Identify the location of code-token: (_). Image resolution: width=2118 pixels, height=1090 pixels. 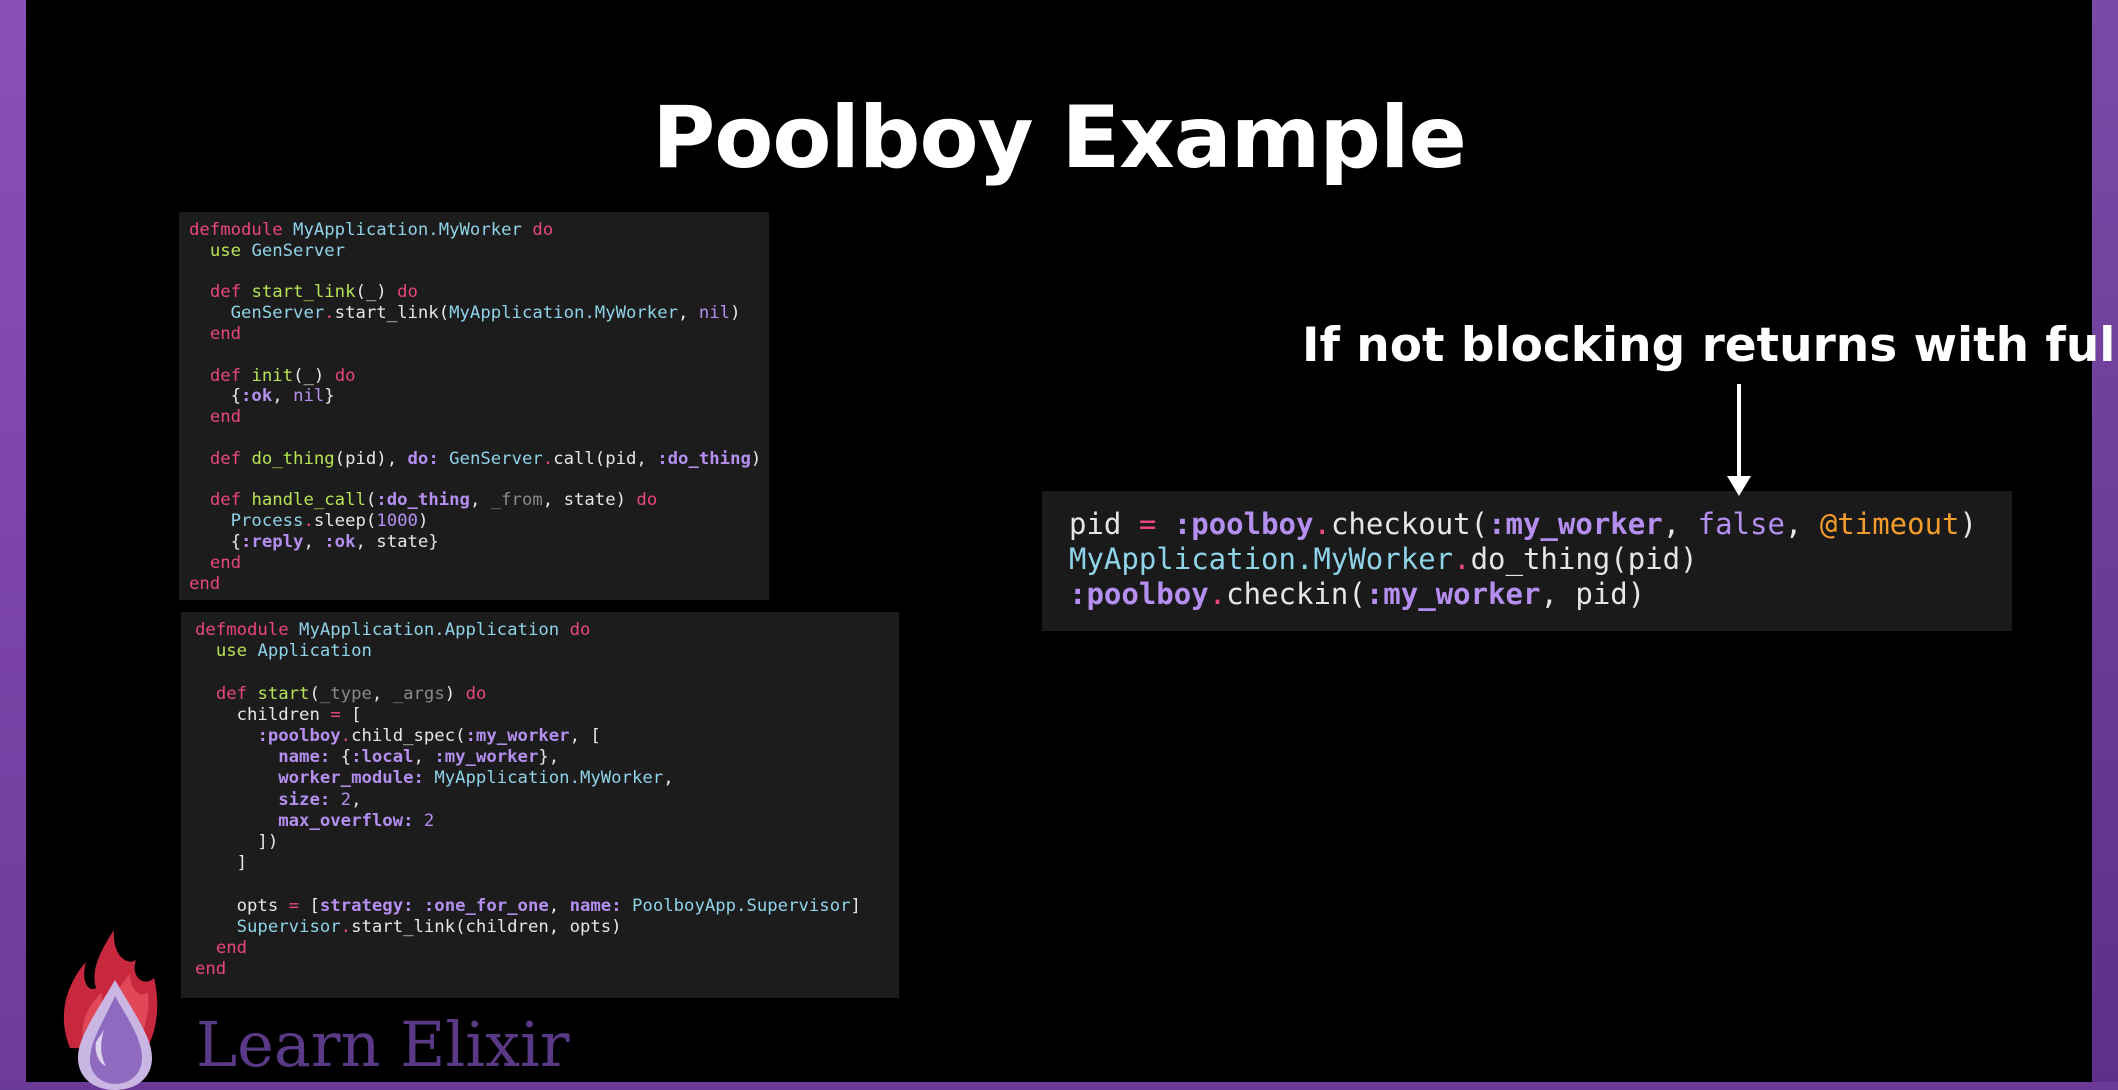
(376, 292).